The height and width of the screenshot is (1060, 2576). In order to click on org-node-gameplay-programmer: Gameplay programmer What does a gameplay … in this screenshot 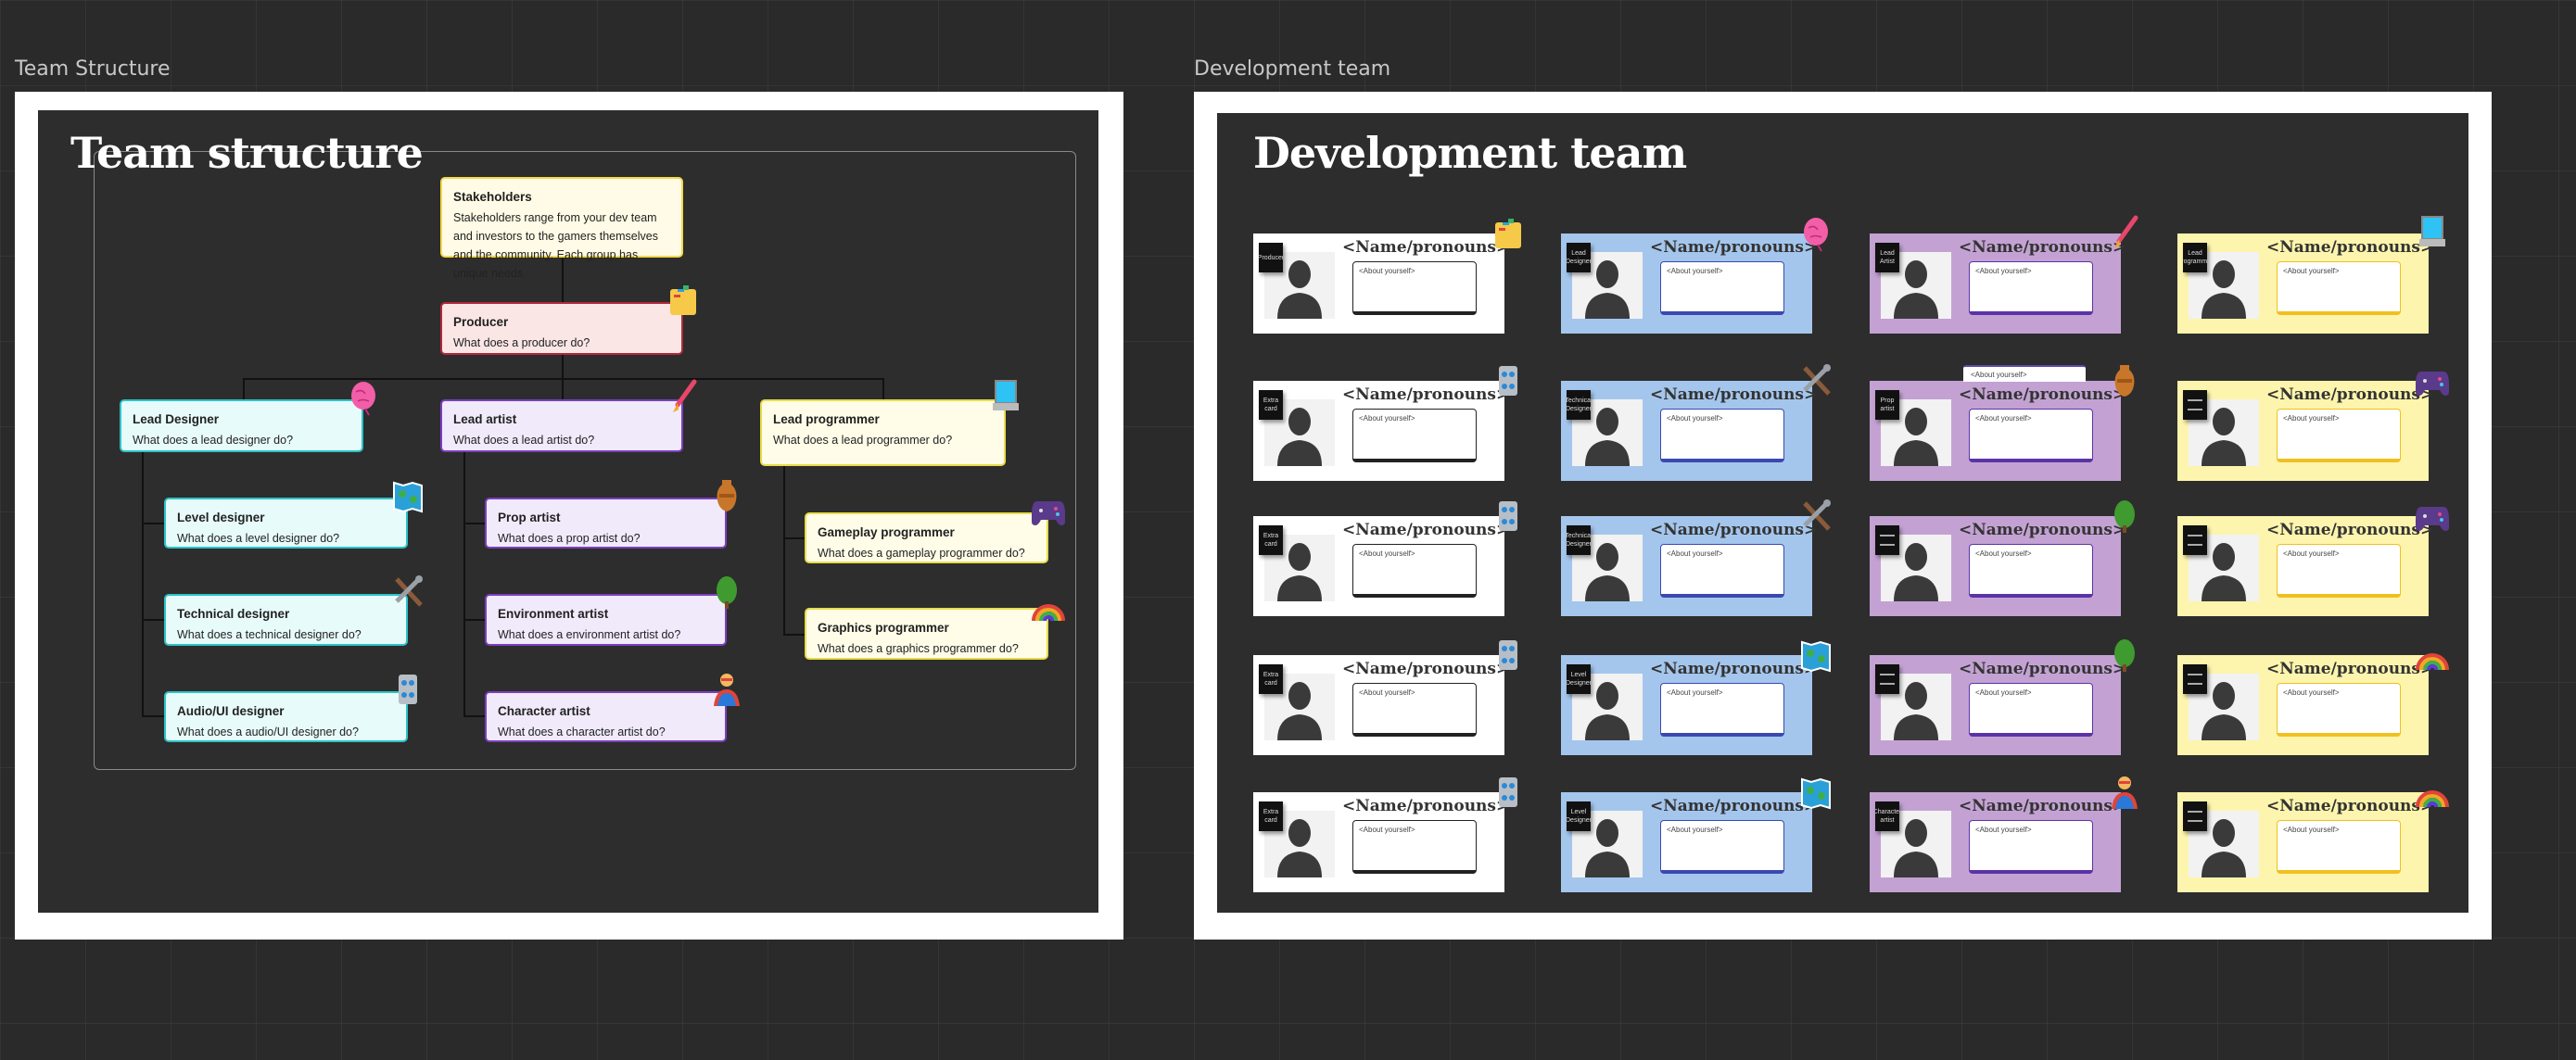, I will do `click(926, 537)`.